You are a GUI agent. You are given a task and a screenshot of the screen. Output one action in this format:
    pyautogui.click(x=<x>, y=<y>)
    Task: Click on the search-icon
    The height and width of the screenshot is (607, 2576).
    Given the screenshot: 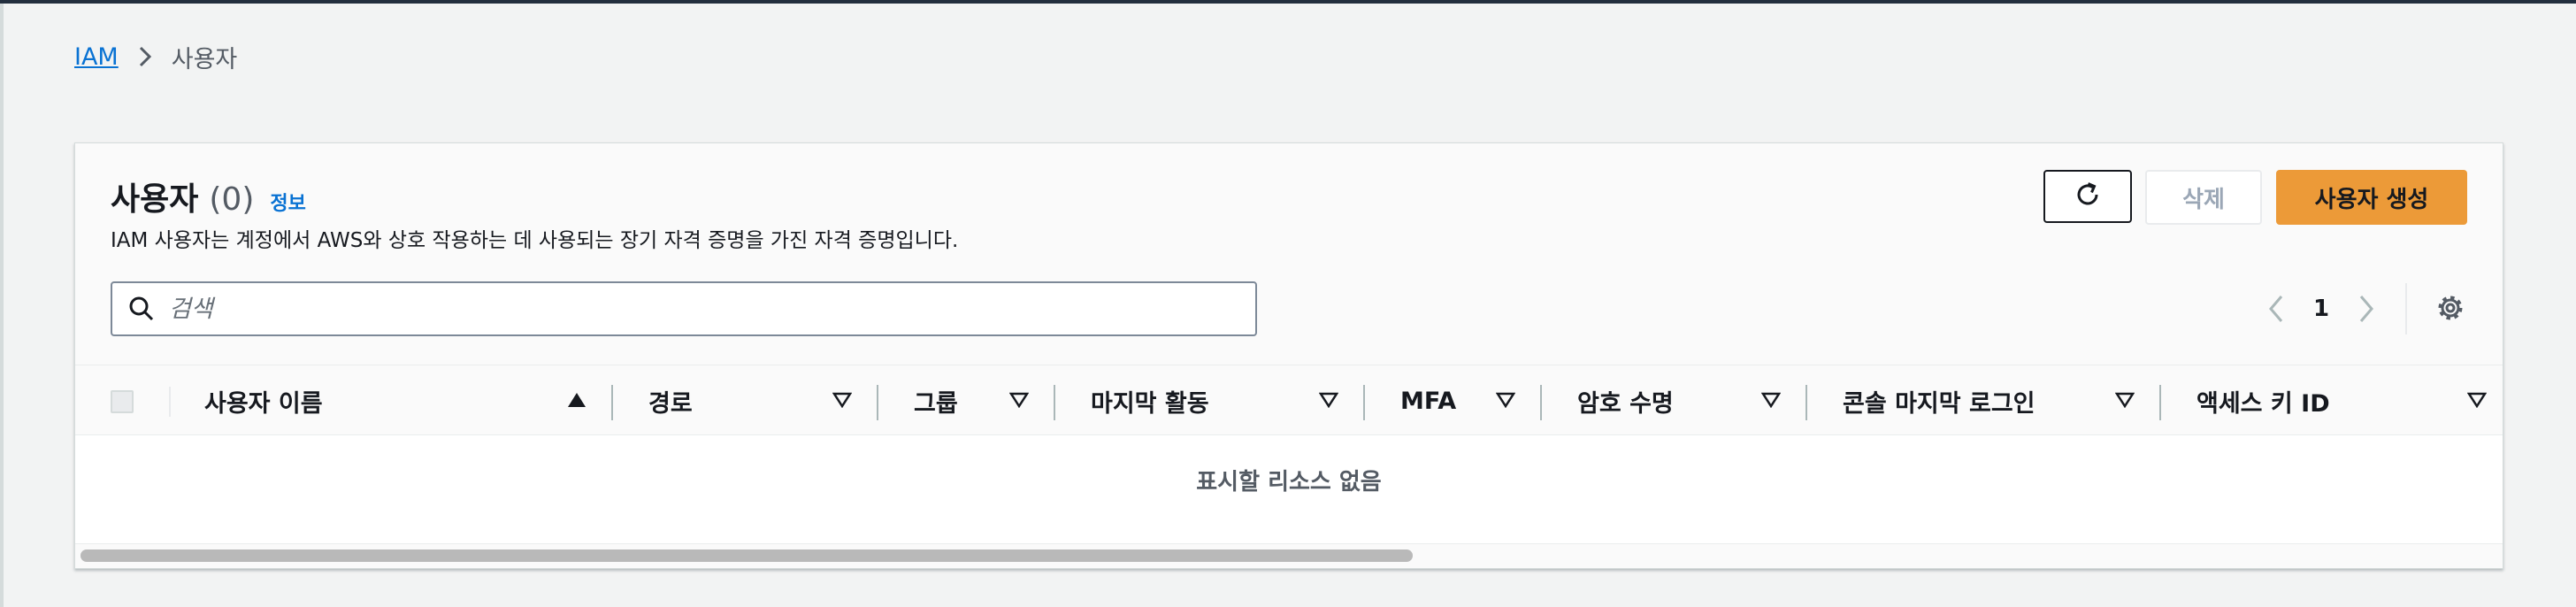 What is the action you would take?
    pyautogui.click(x=141, y=309)
    